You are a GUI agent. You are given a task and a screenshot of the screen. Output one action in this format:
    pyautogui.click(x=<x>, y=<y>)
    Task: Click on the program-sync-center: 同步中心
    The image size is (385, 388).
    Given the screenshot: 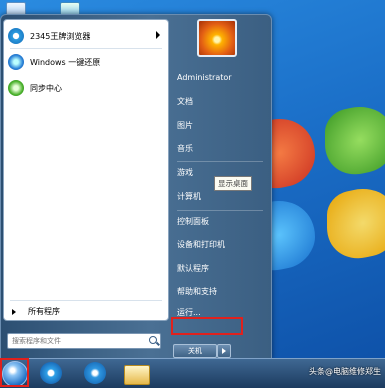 What is the action you would take?
    pyautogui.click(x=85, y=88)
    